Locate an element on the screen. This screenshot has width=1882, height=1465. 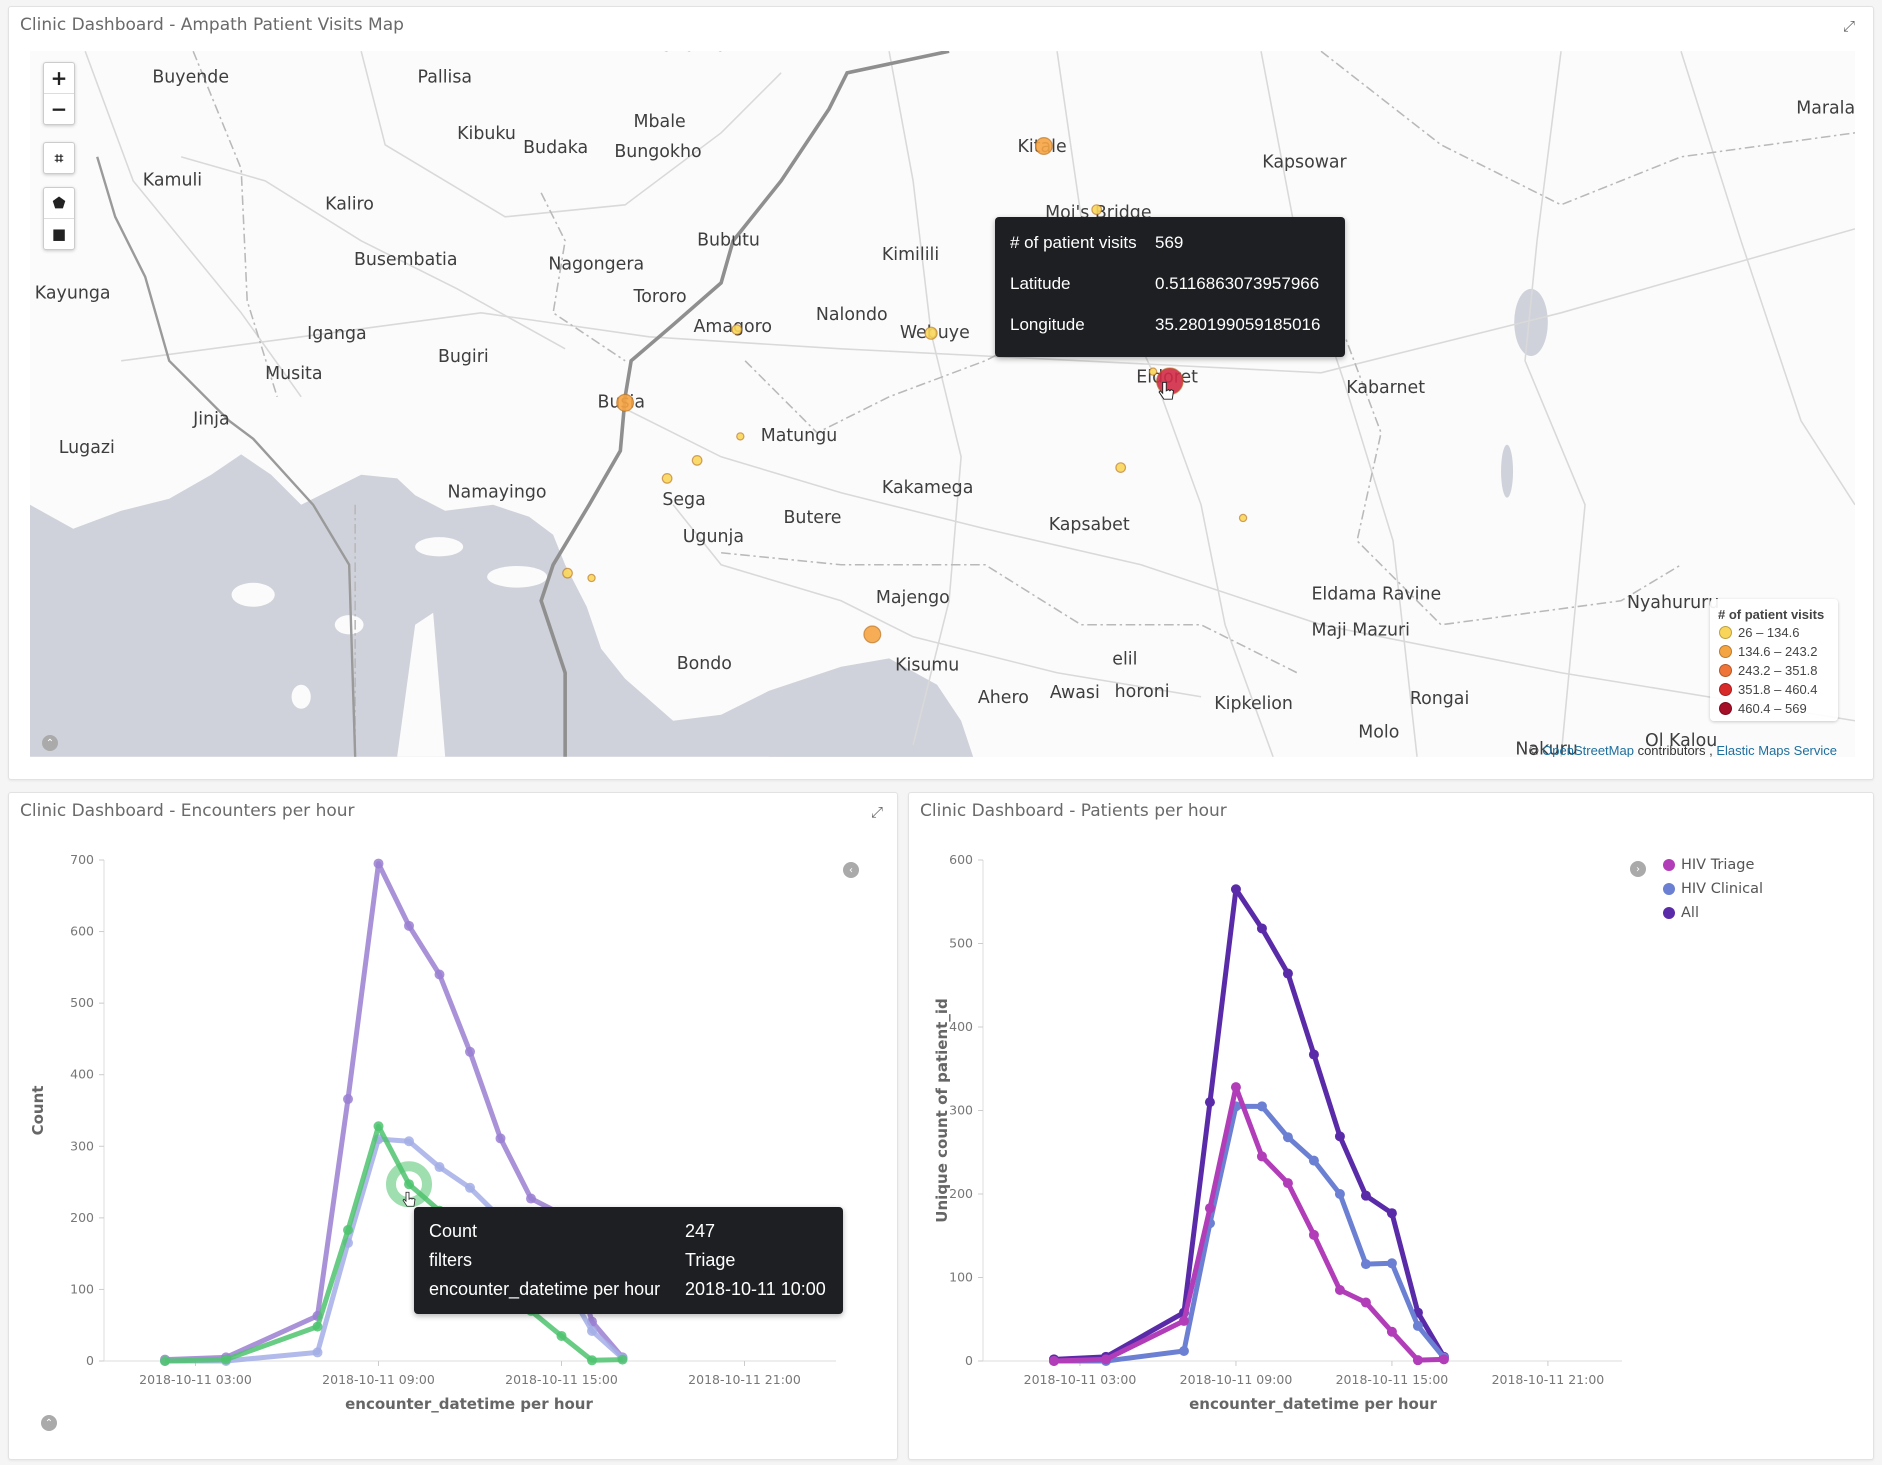
place-label: Matungu is located at coordinates (799, 436).